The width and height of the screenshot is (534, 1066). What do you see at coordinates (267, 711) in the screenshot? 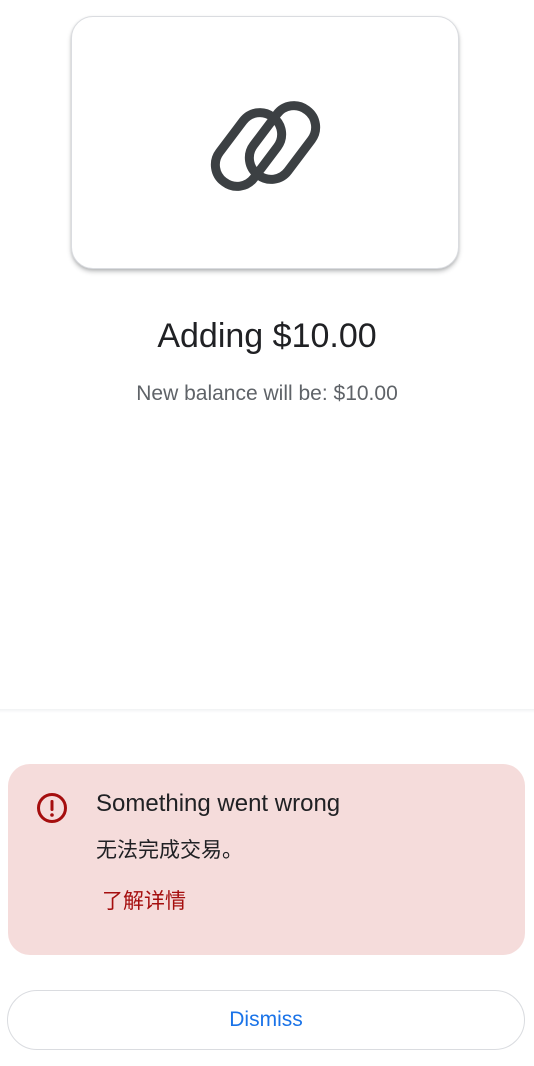
I see `bottom-sheet-divider` at bounding box center [267, 711].